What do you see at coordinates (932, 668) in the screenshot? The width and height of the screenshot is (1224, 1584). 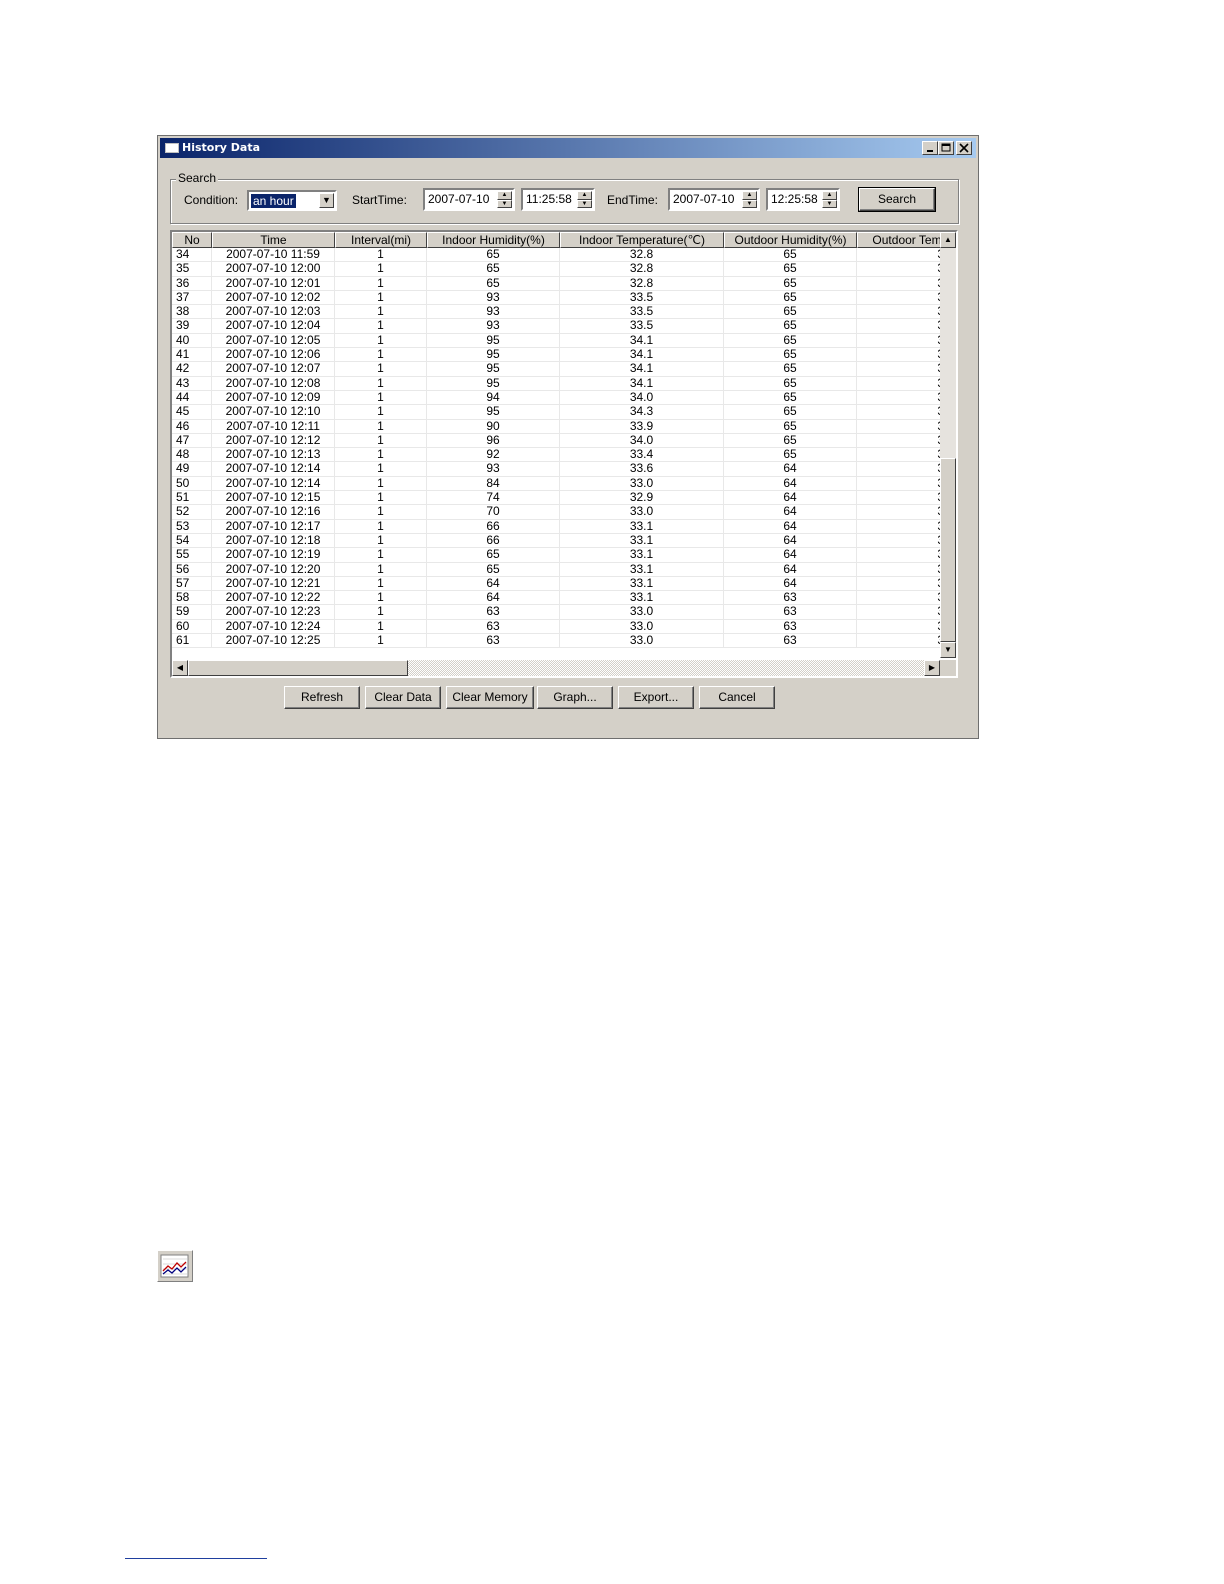 I see `scroll-right-icon: ▶` at bounding box center [932, 668].